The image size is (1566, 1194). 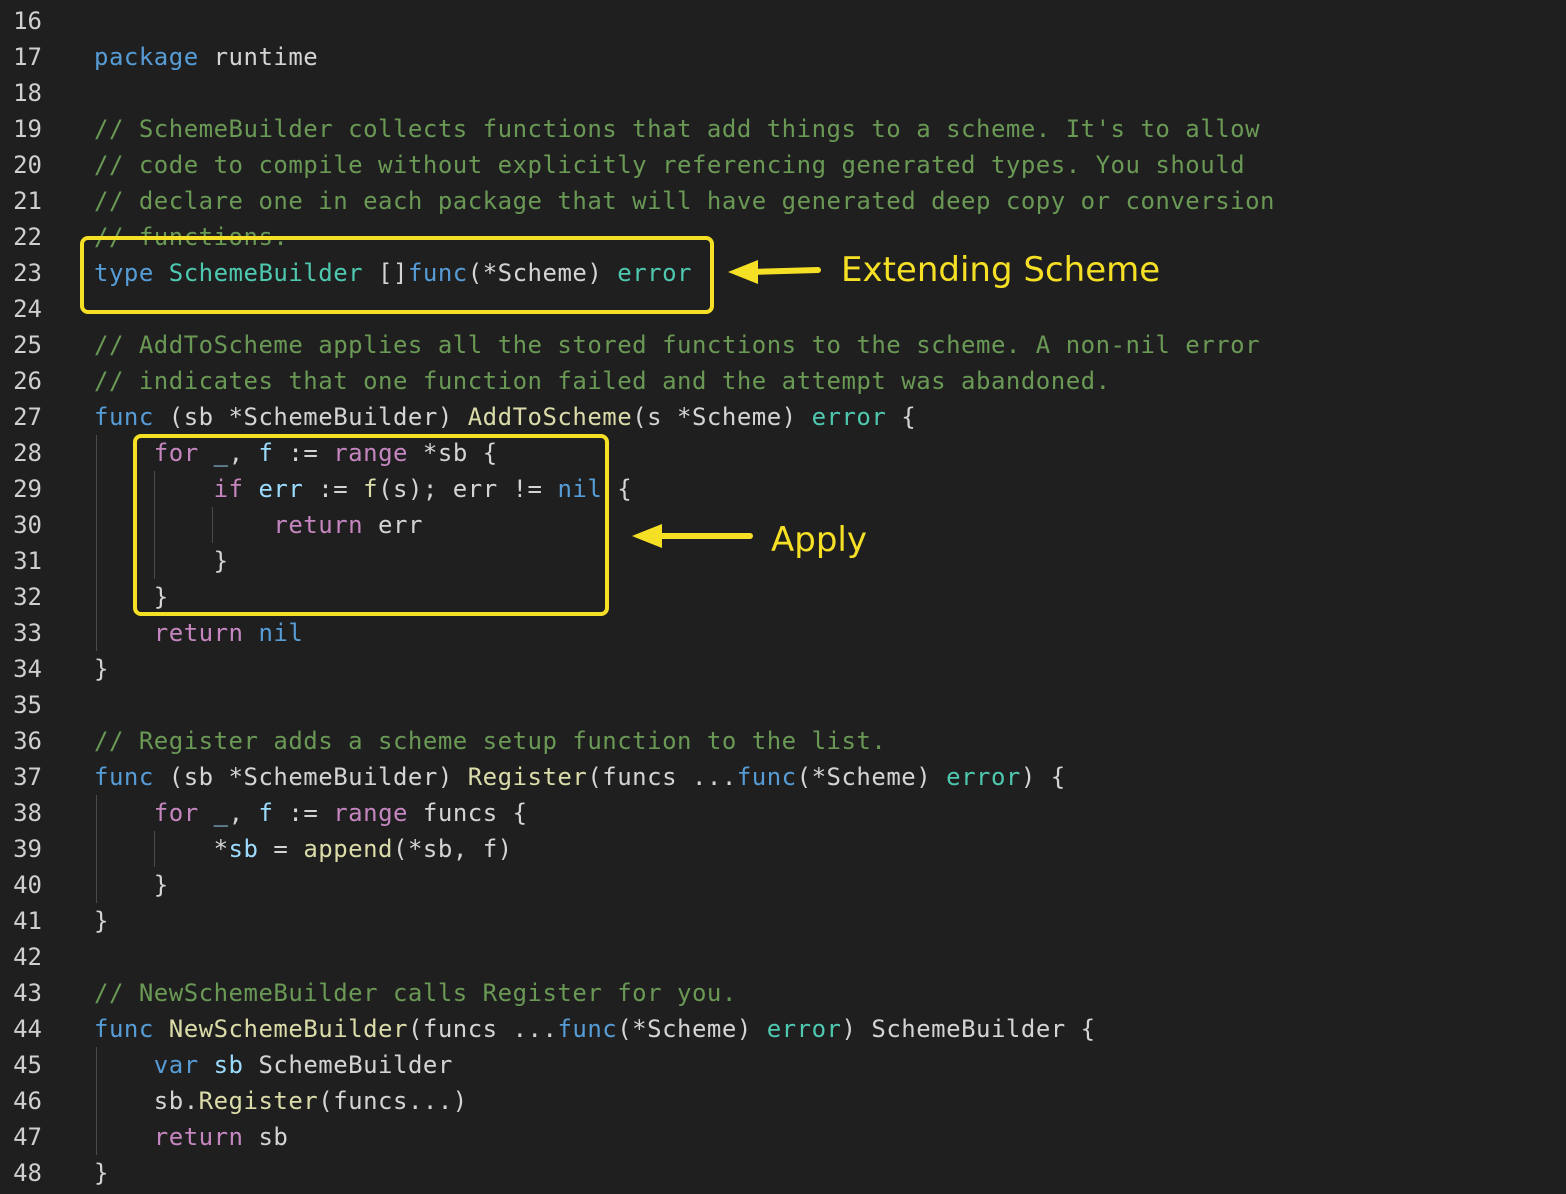 What do you see at coordinates (27, 777) in the screenshot?
I see `line-number: 37` at bounding box center [27, 777].